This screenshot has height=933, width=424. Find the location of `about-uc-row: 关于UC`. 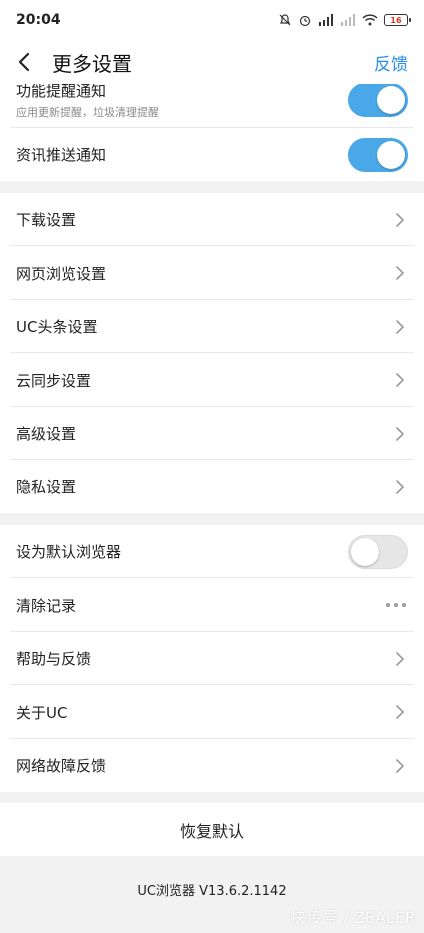

about-uc-row: 关于UC is located at coordinates (212, 712).